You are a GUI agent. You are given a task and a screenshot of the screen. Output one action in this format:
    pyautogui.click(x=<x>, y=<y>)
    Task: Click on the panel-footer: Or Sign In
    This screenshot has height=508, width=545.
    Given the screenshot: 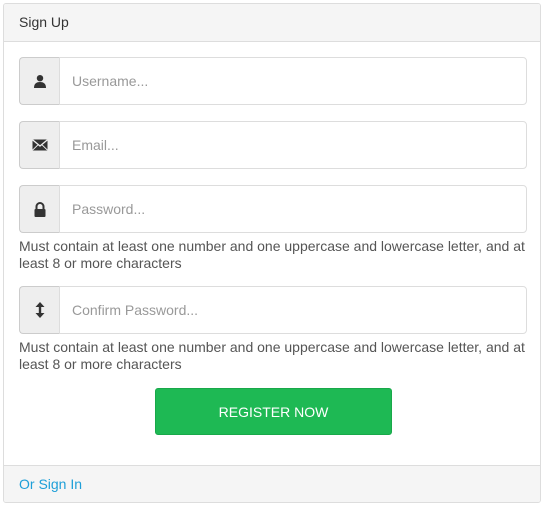 What is the action you would take?
    pyautogui.click(x=272, y=483)
    